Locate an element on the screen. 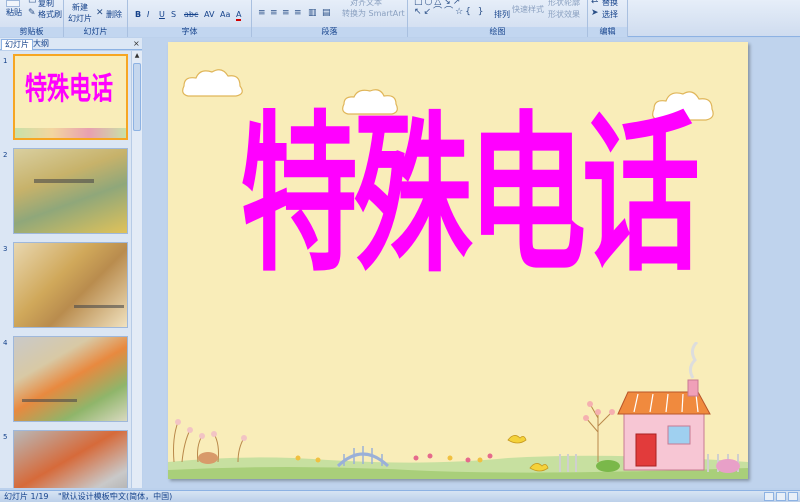 Image resolution: width=800 pixels, height=502 pixels. delete-icon: ✕ is located at coordinates (100, 13).